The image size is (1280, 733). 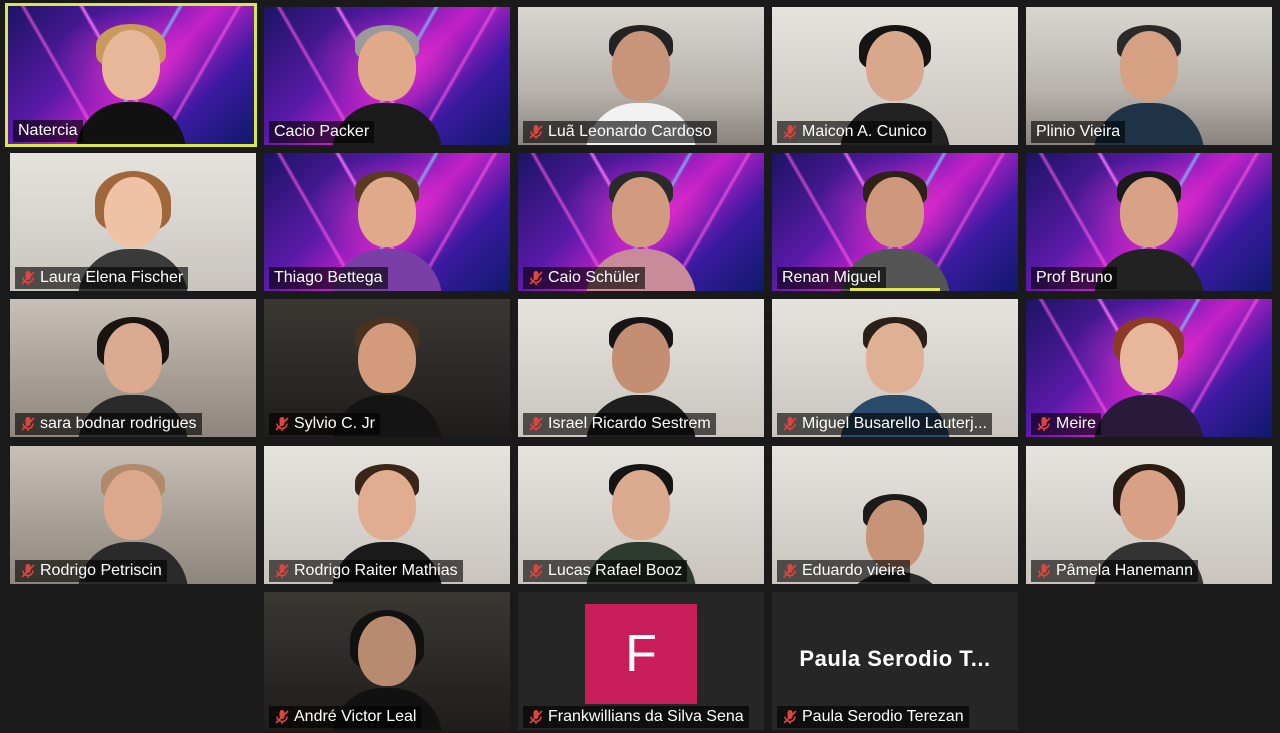 What do you see at coordinates (594, 277) in the screenshot?
I see `participant-name: Caio Schüler` at bounding box center [594, 277].